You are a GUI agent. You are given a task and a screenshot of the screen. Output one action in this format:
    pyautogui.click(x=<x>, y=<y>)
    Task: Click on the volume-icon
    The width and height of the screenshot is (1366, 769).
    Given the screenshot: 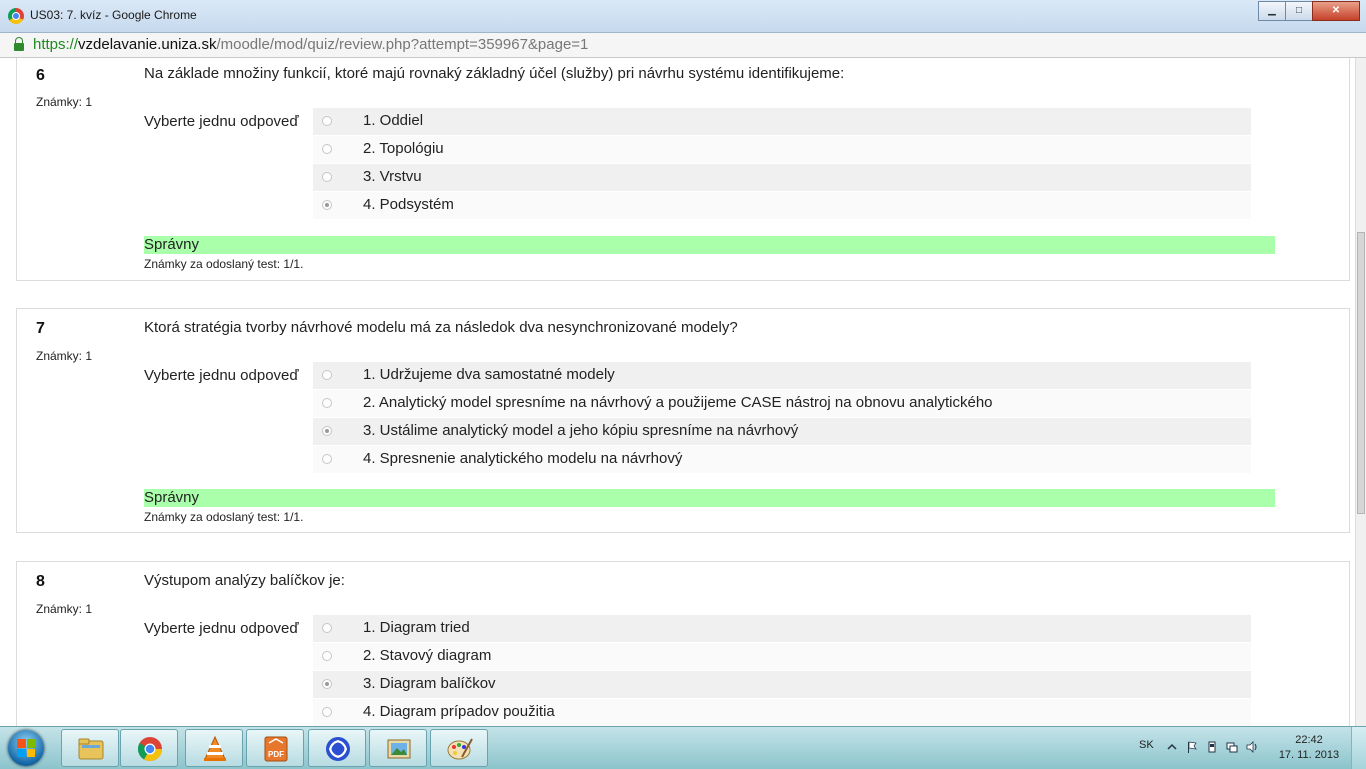 What is the action you would take?
    pyautogui.click(x=1252, y=747)
    